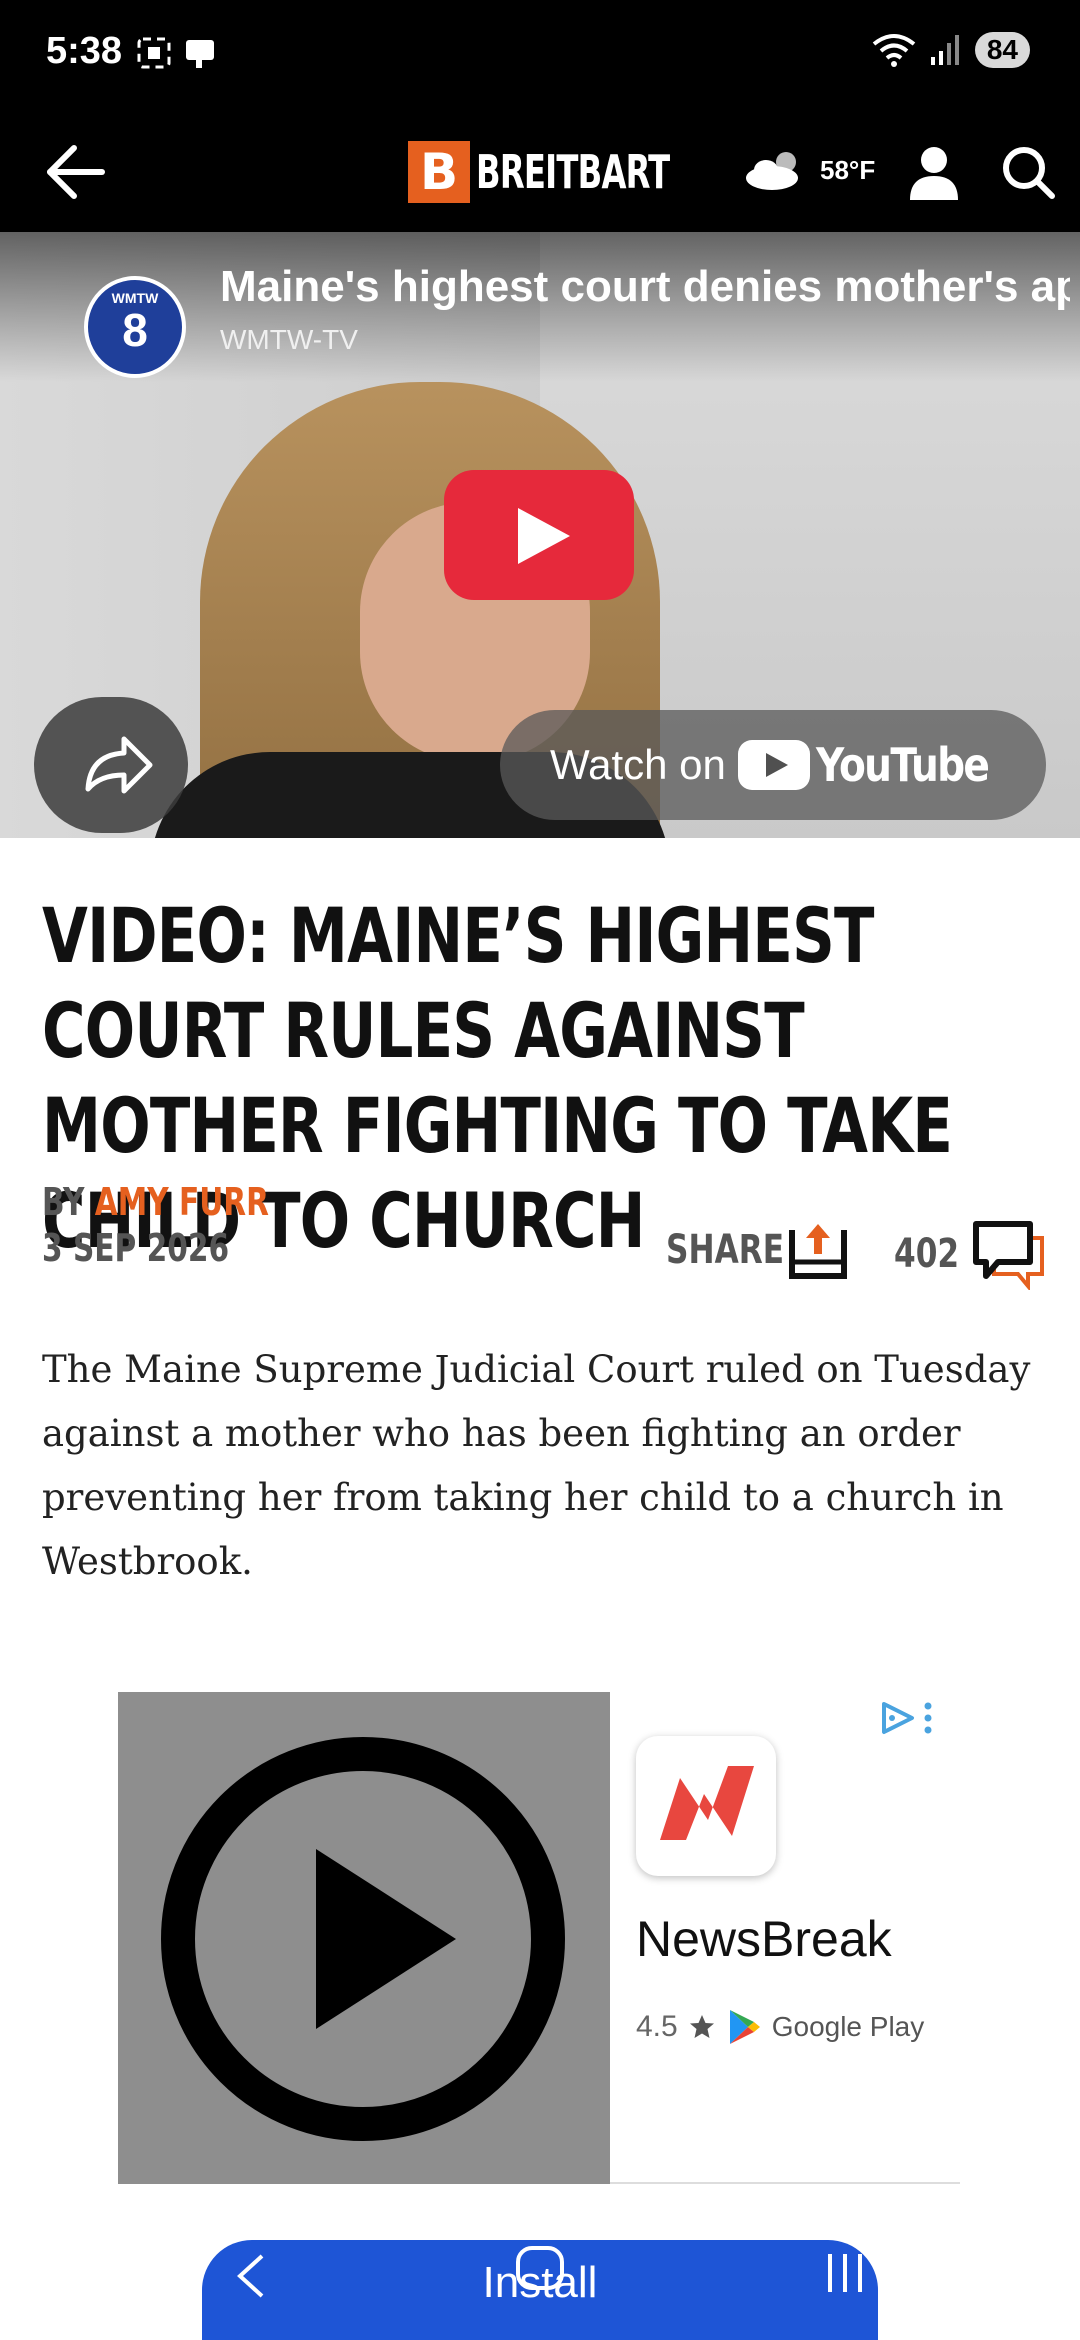  Describe the element at coordinates (1002, 50) in the screenshot. I see `battery-level: 84` at that location.